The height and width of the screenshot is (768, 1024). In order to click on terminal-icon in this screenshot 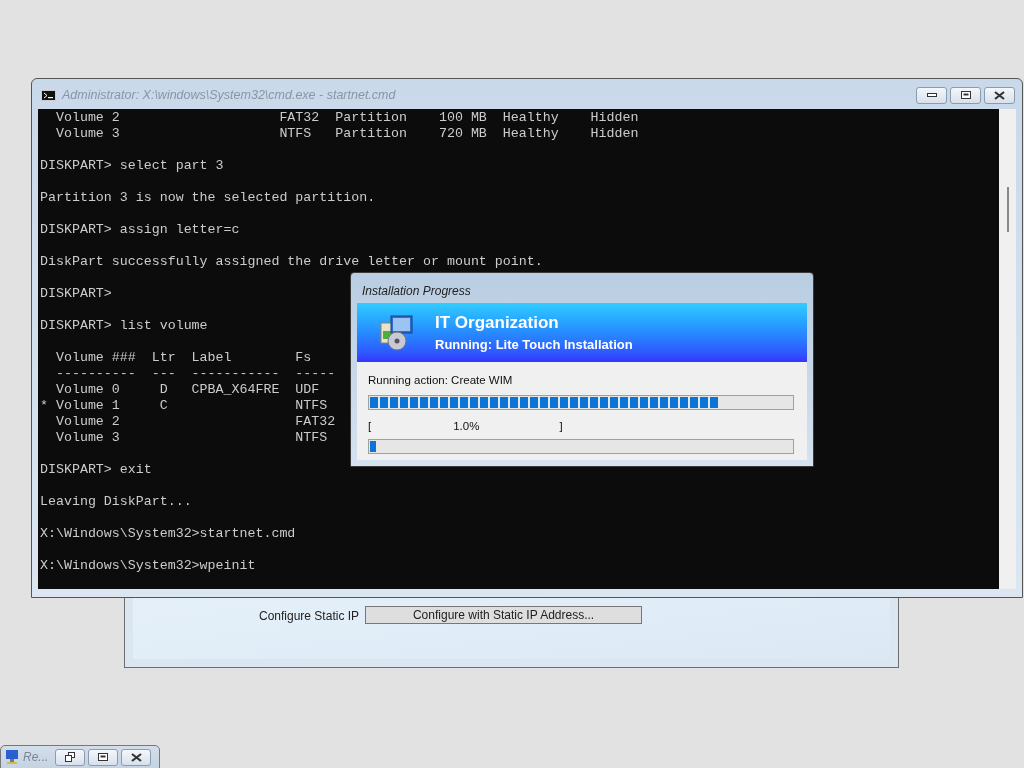, I will do `click(48, 95)`.